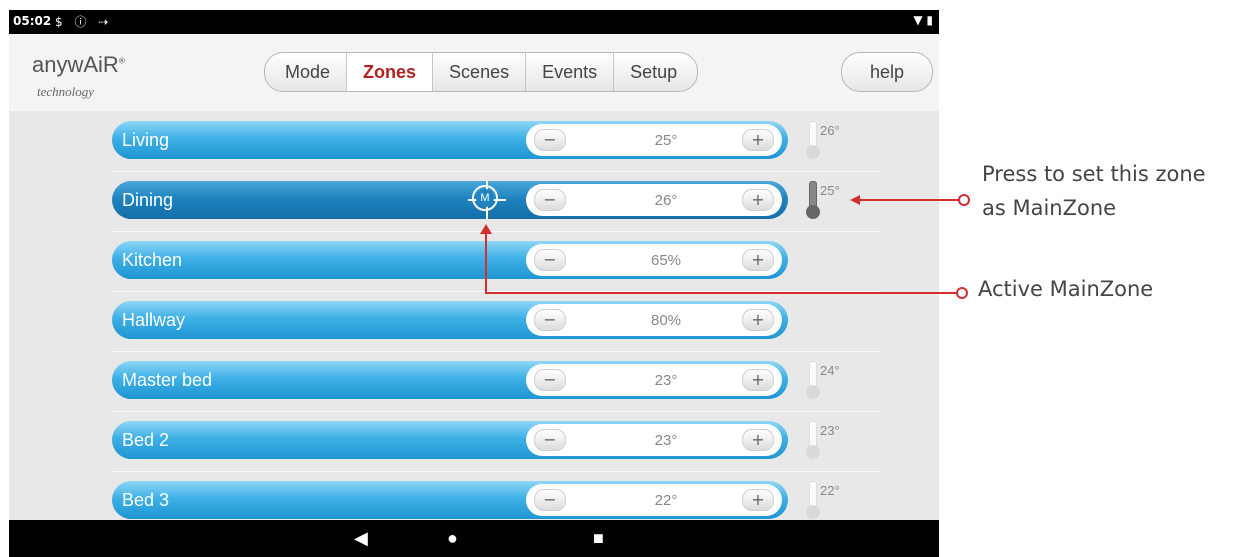 This screenshot has width=1248, height=557. Describe the element at coordinates (964, 200) in the screenshot. I see `callout-dot-set-main` at that location.